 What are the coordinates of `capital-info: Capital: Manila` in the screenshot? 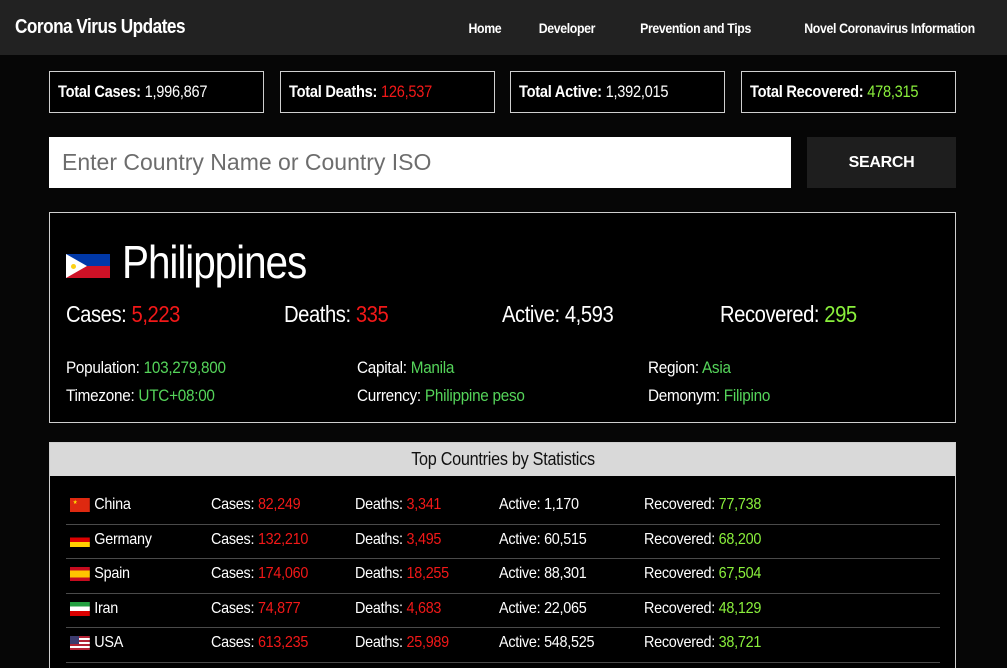 It's located at (405, 368).